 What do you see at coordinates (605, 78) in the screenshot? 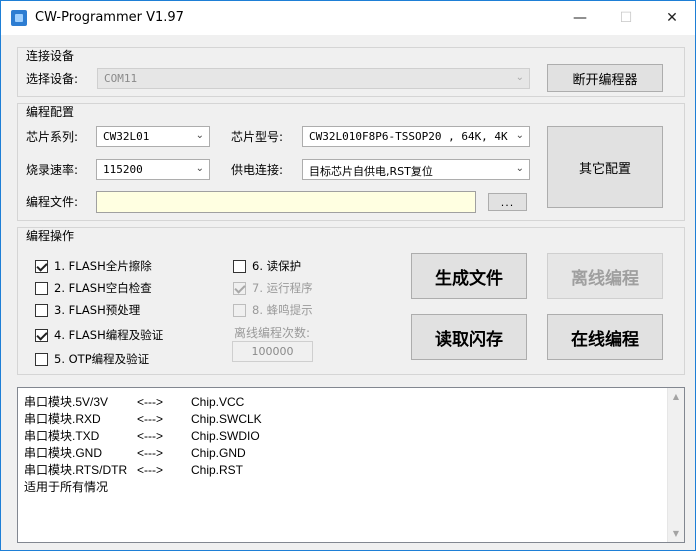
I see `disconnect-button: 断开编程器` at bounding box center [605, 78].